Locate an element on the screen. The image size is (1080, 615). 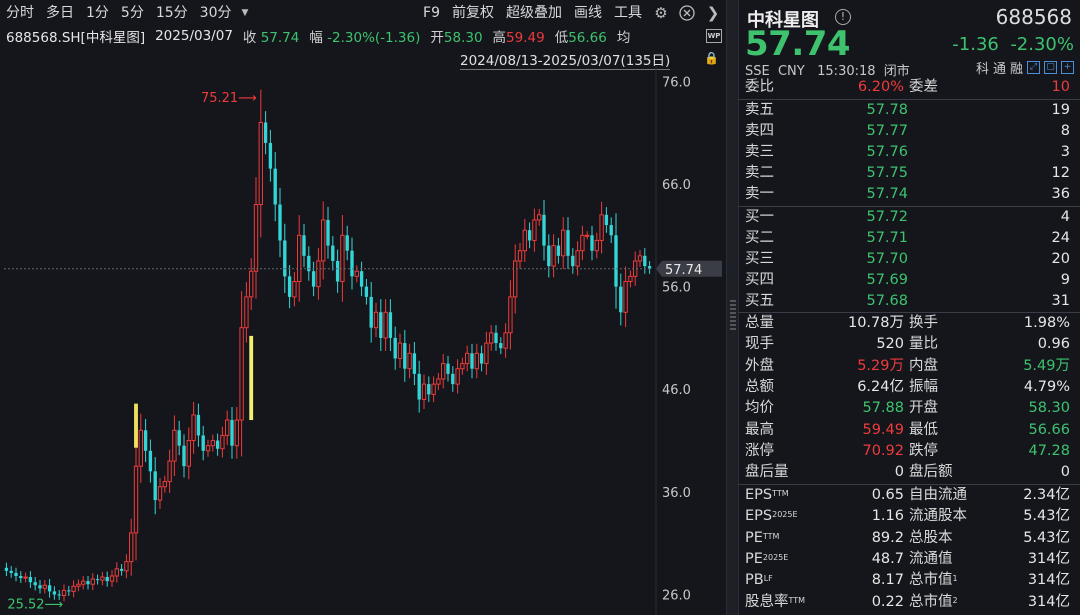
ask-row: 卖三 57.76 3 is located at coordinates (909, 152).